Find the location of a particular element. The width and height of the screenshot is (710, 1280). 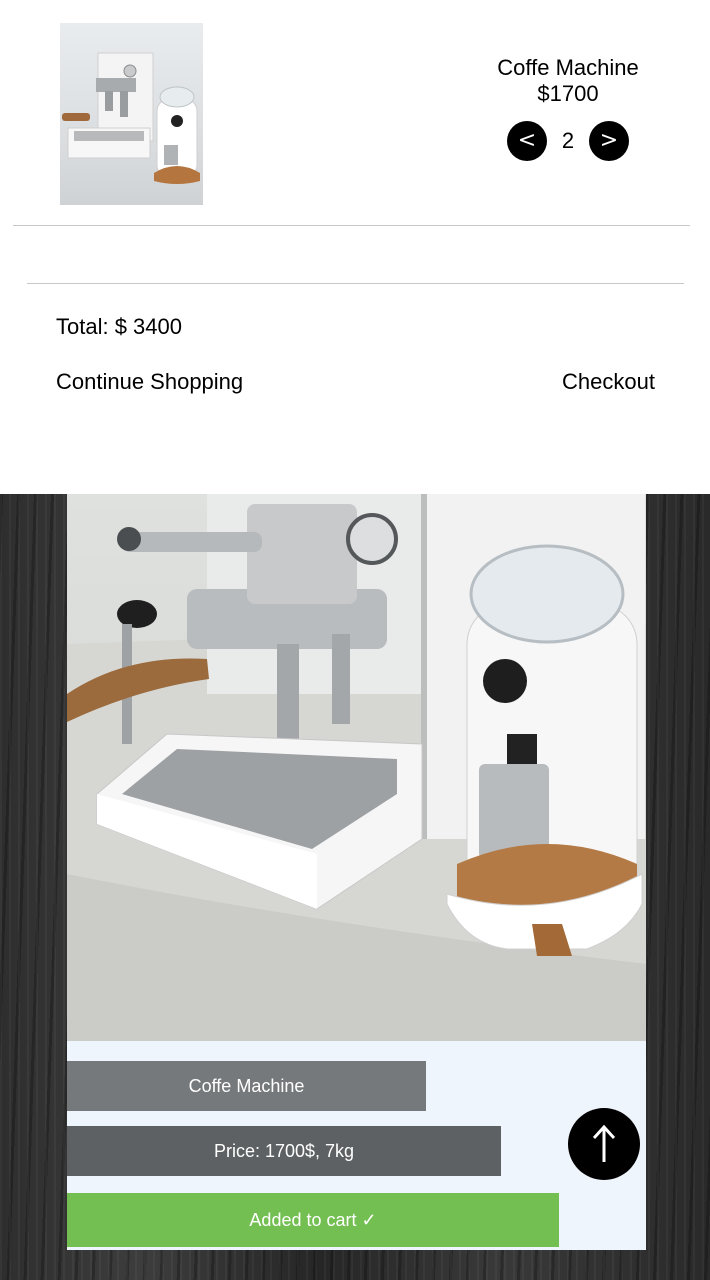

cart-item-name: Coffe Machine is located at coordinates (568, 67).